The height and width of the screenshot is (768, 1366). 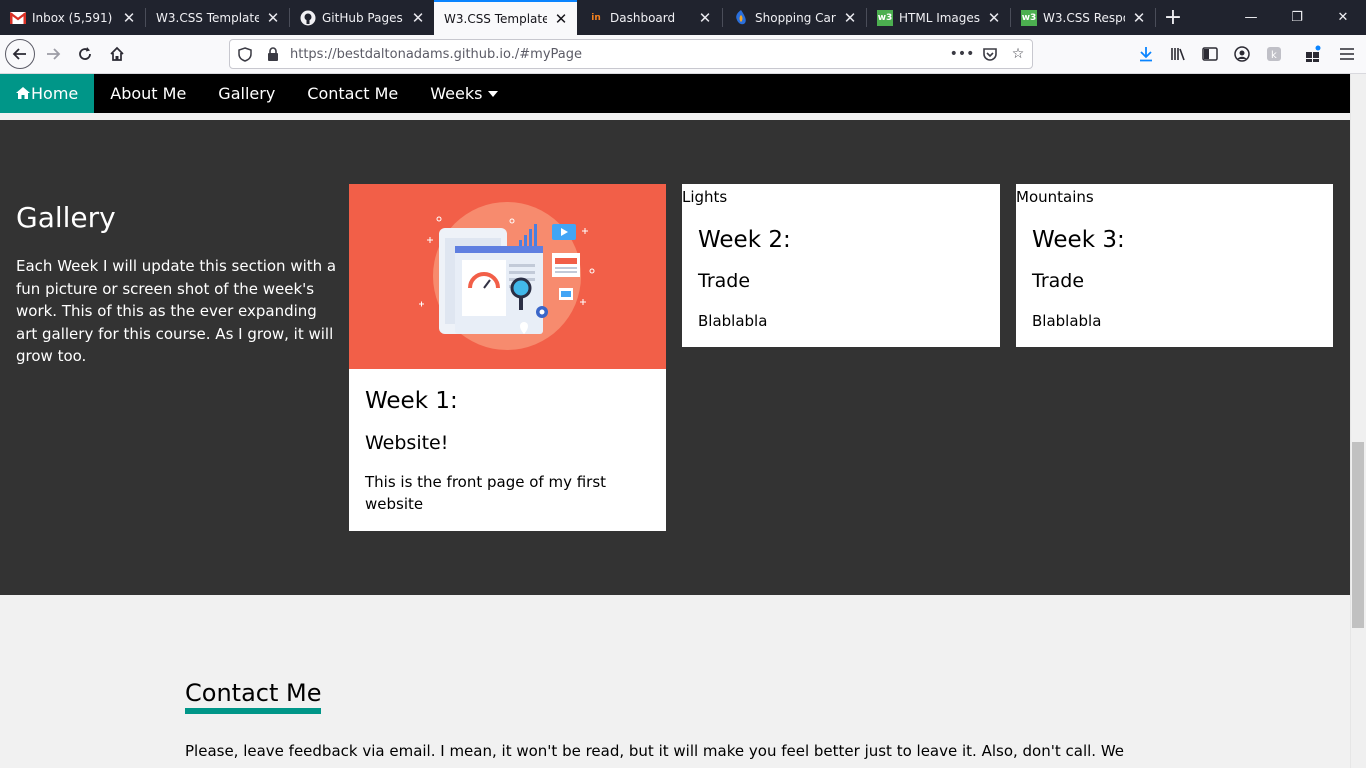 What do you see at coordinates (246, 93) in the screenshot?
I see `nav-gallery-link: Gallery` at bounding box center [246, 93].